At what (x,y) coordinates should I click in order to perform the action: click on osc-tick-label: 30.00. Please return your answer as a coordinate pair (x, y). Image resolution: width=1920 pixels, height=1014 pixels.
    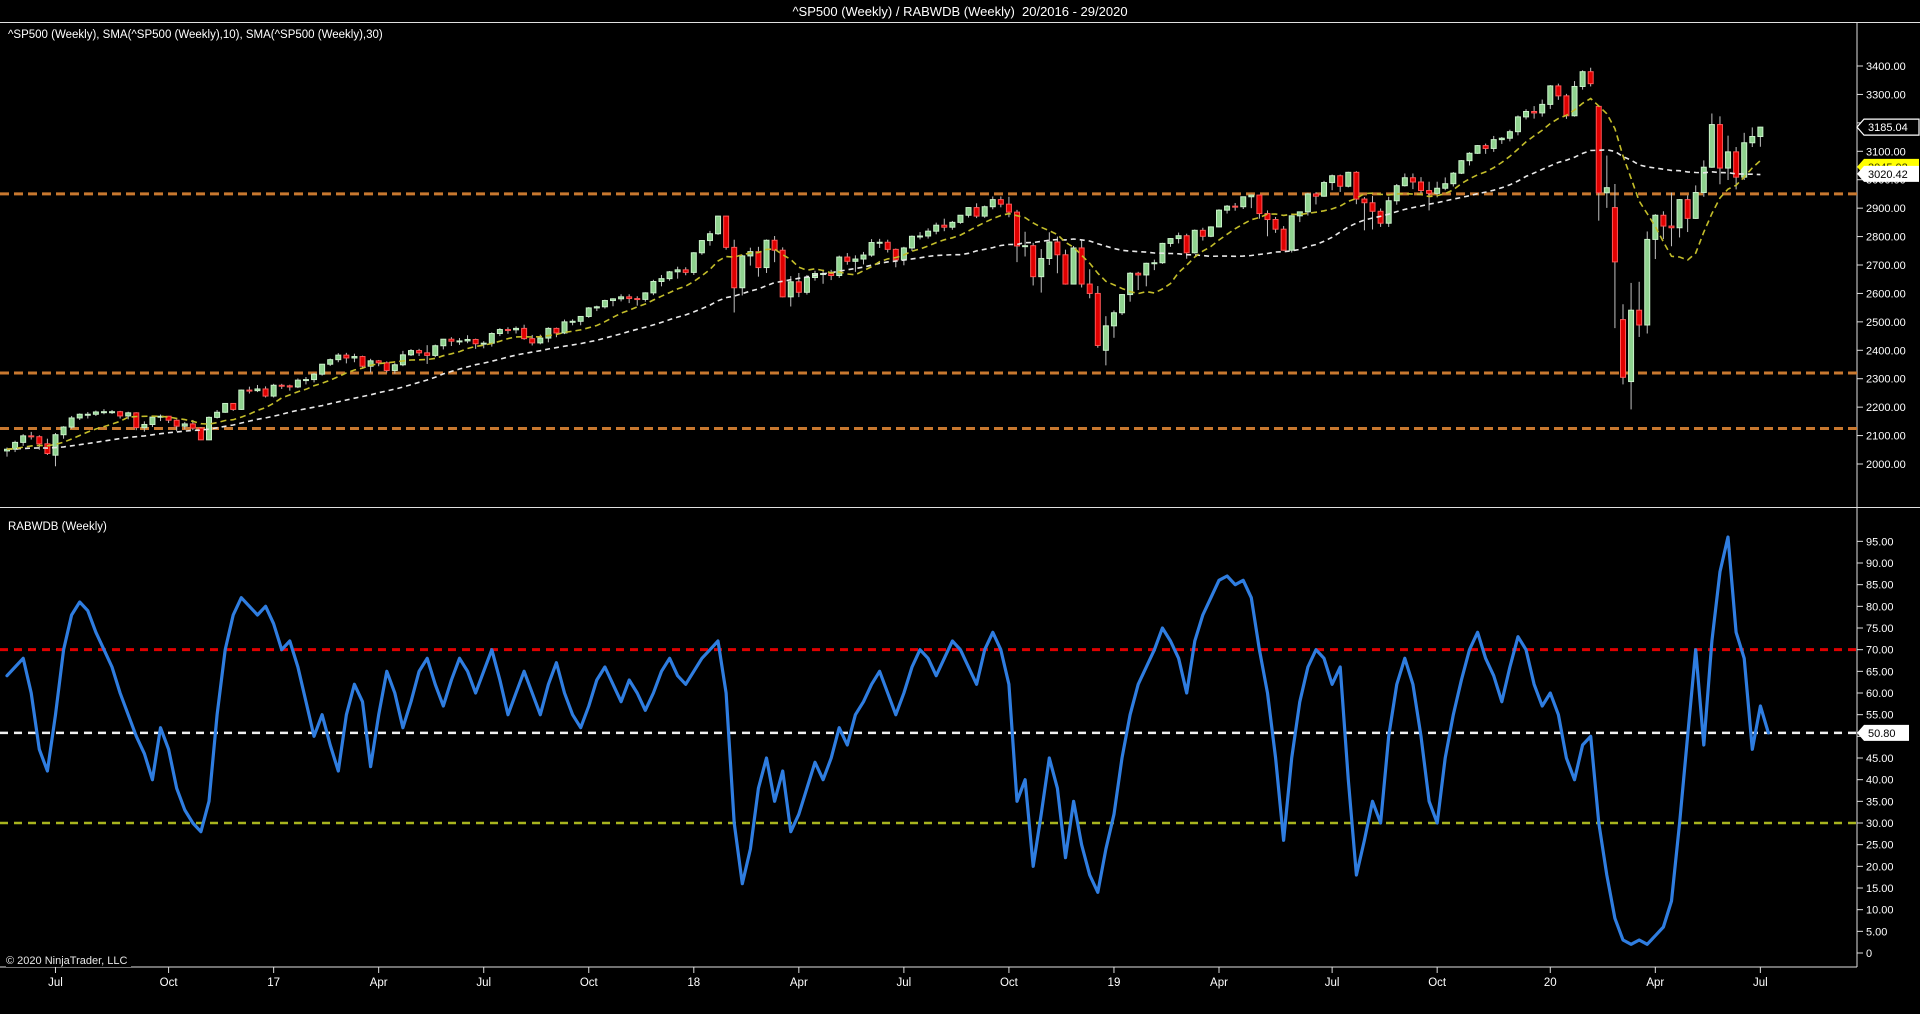
    Looking at the image, I should click on (1880, 824).